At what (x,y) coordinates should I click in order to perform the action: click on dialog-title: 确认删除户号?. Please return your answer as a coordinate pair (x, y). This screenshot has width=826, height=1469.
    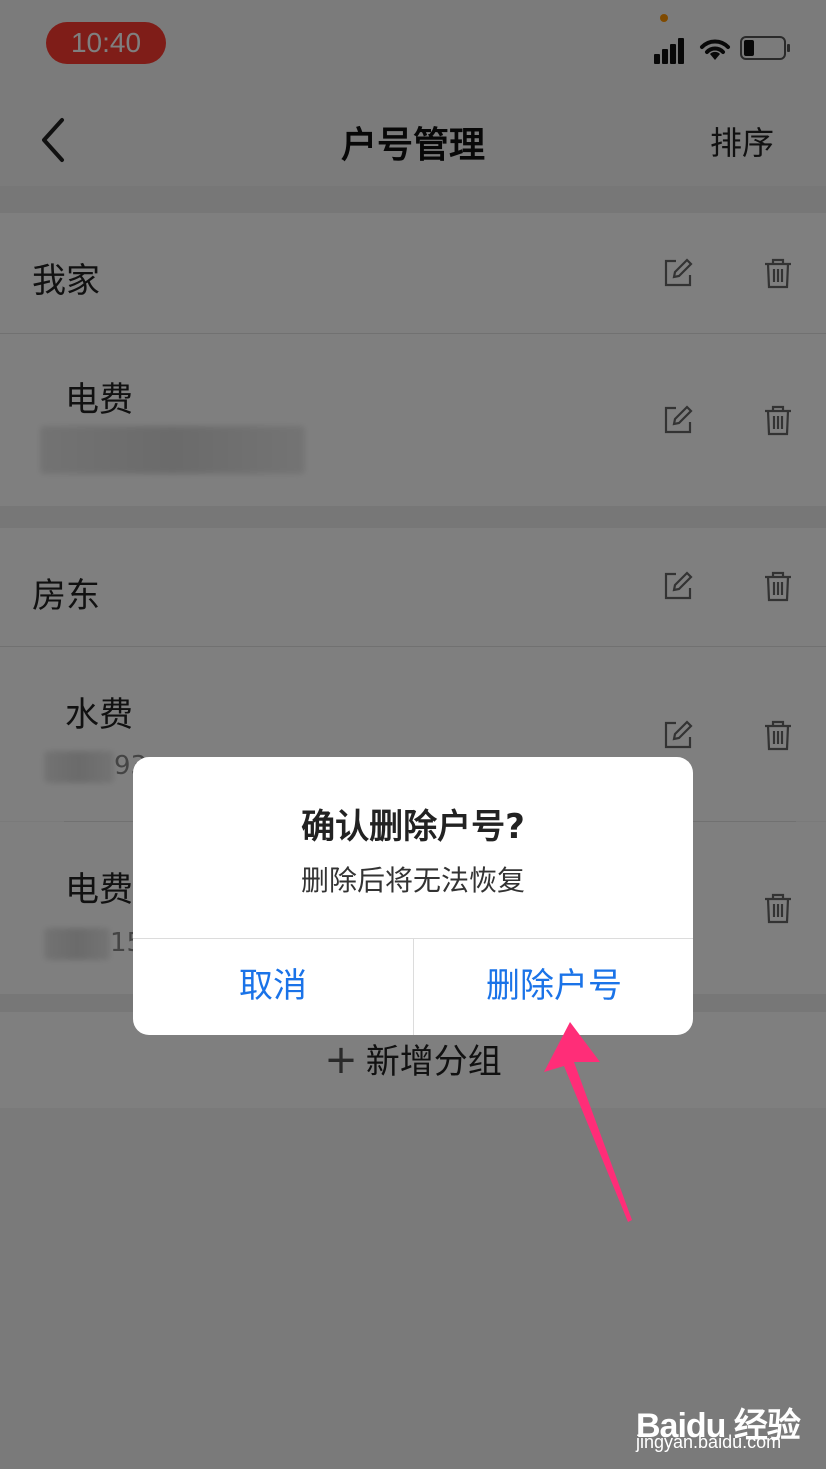
    Looking at the image, I should click on (413, 827).